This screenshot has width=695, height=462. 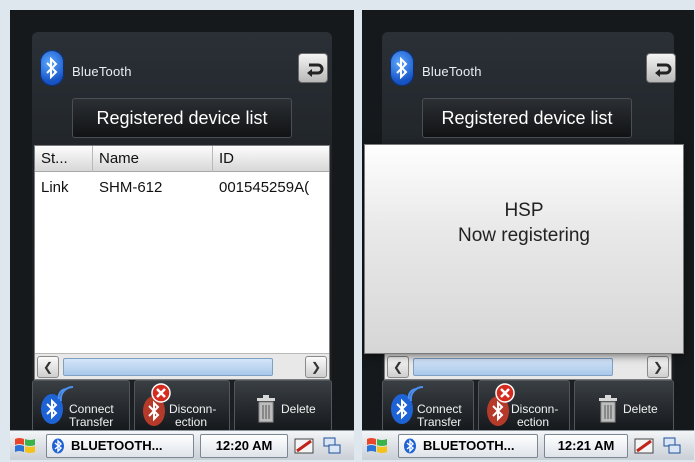 I want to click on column-header-id: ID, so click(x=272, y=159).